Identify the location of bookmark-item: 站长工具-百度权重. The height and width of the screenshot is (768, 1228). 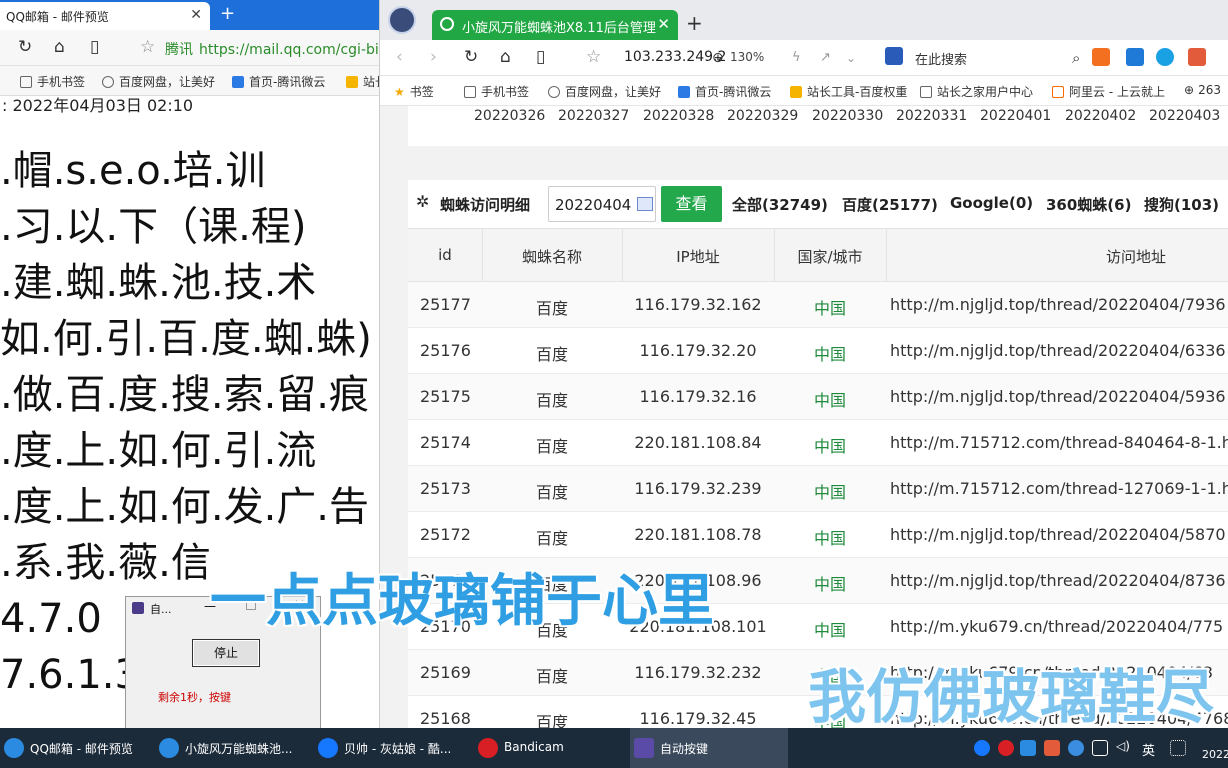
(848, 91).